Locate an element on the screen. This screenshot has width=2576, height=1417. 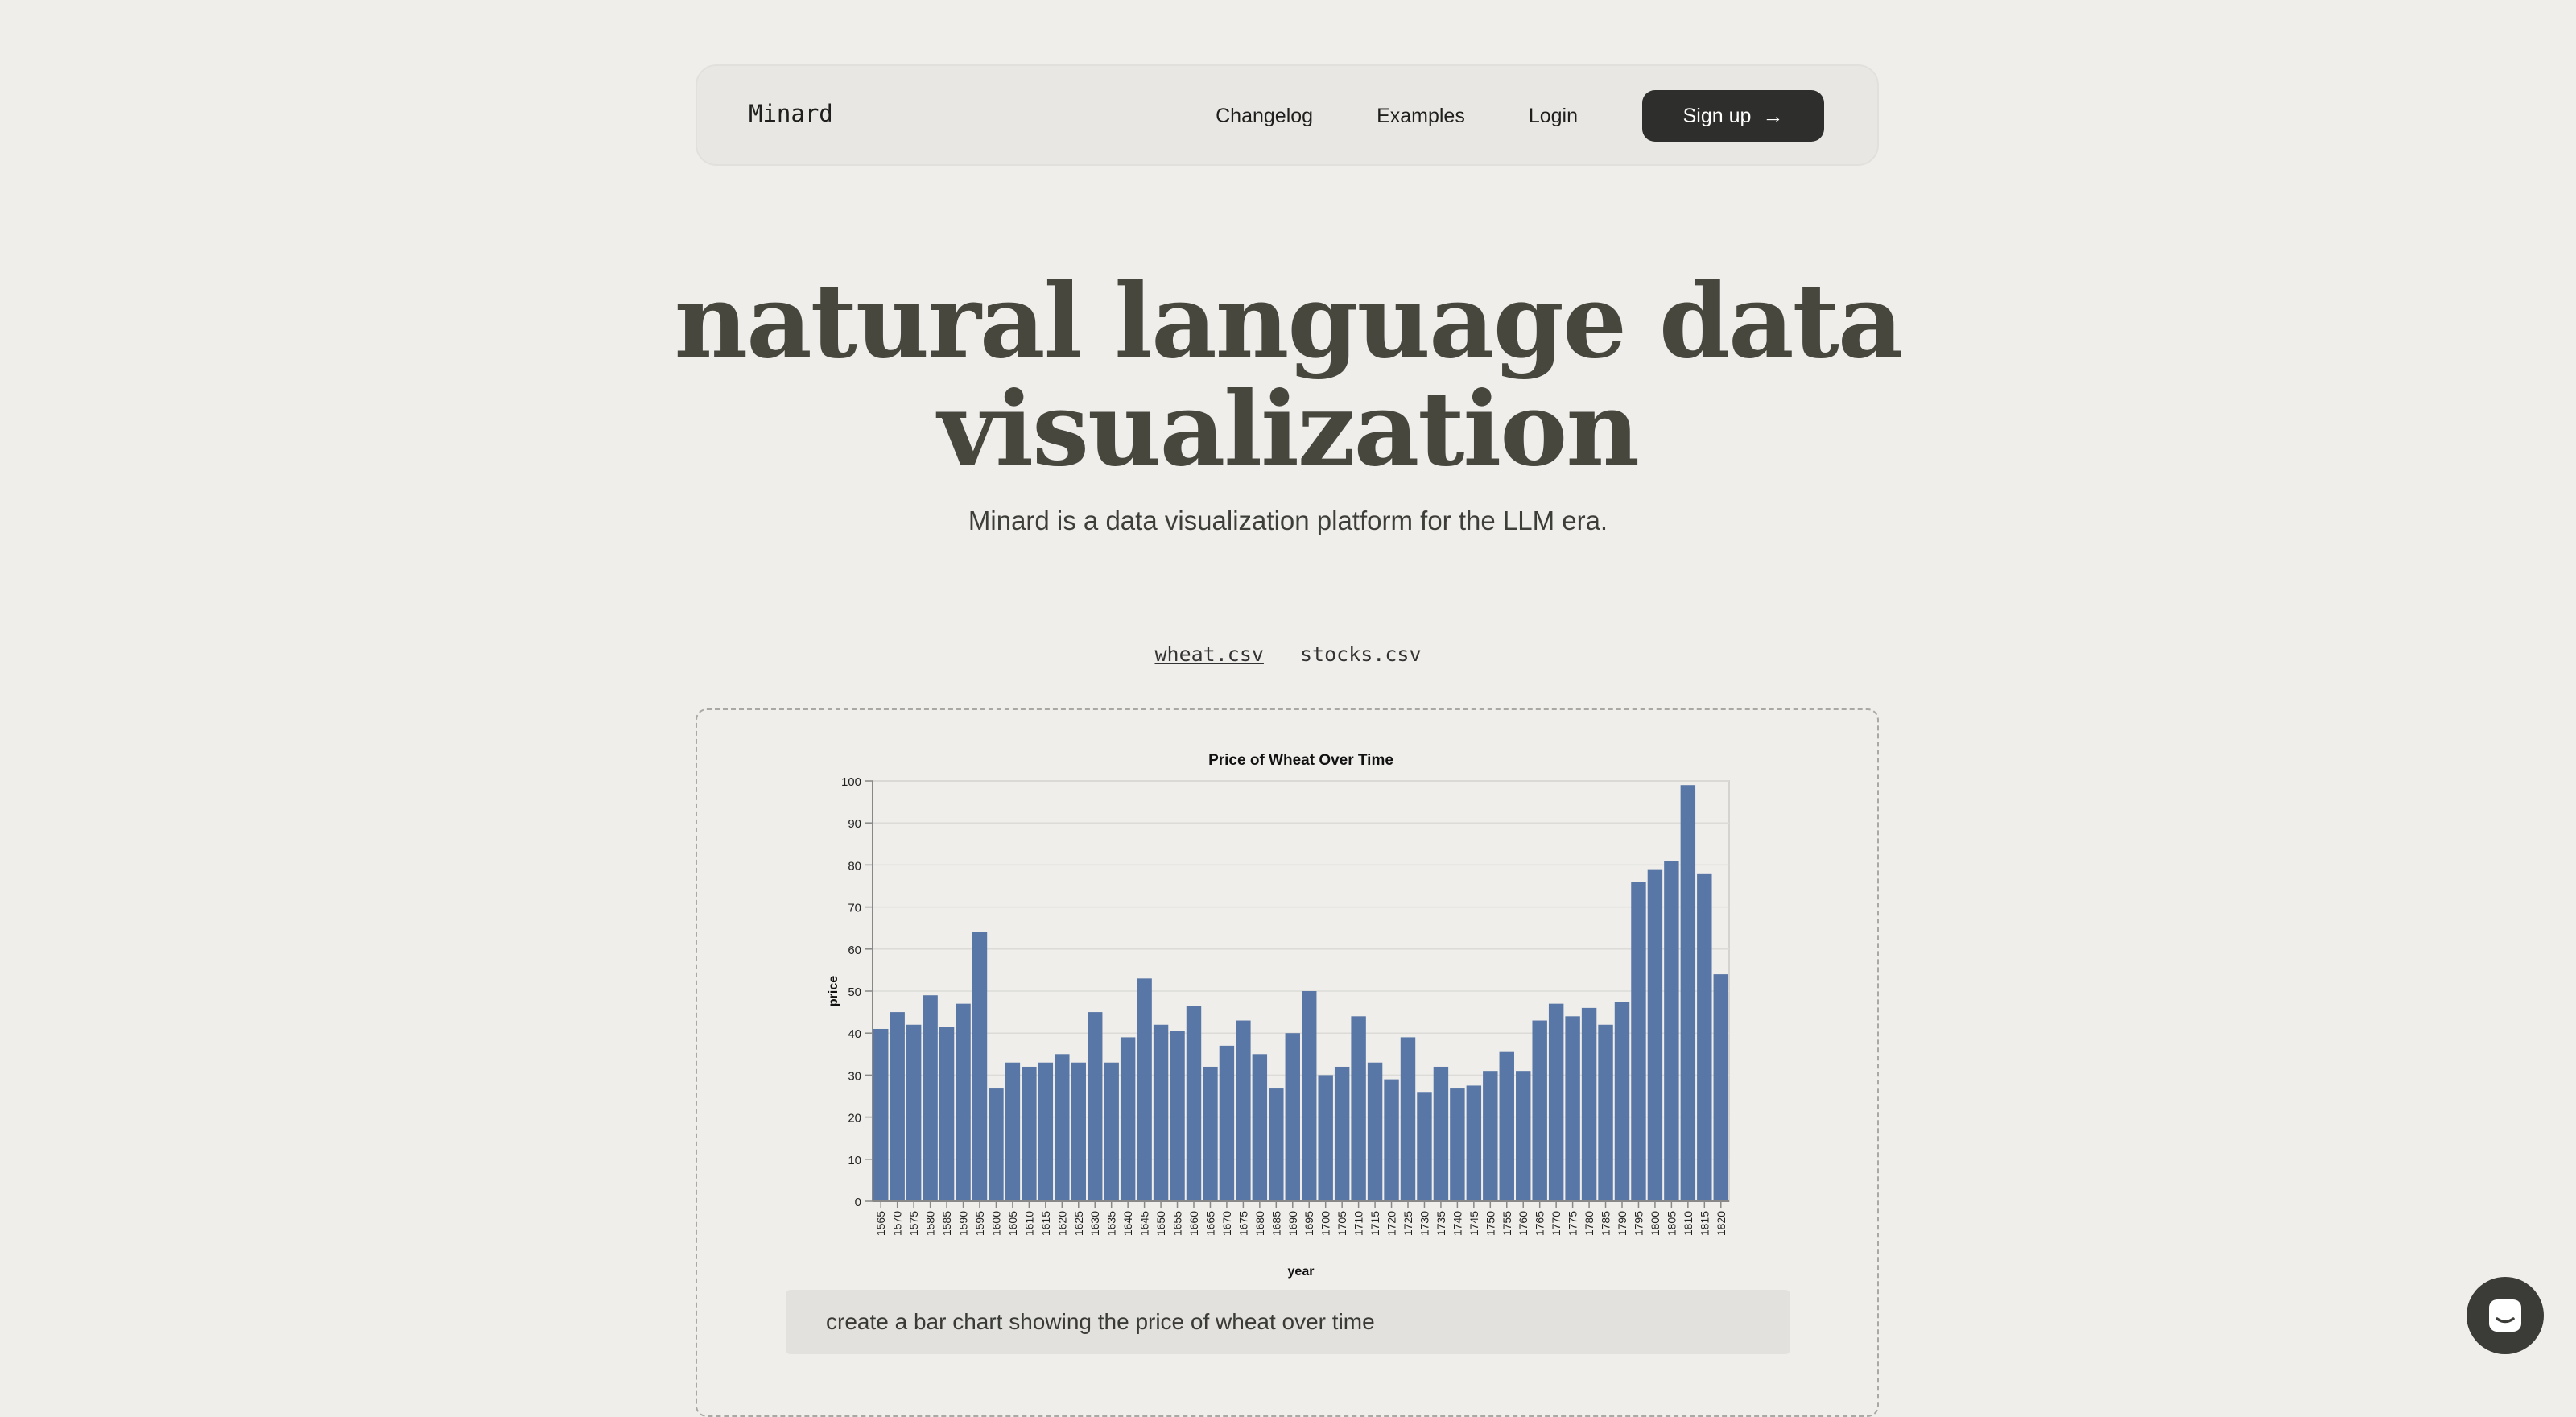
x-tick-label: 1700 is located at coordinates (1325, 1223).